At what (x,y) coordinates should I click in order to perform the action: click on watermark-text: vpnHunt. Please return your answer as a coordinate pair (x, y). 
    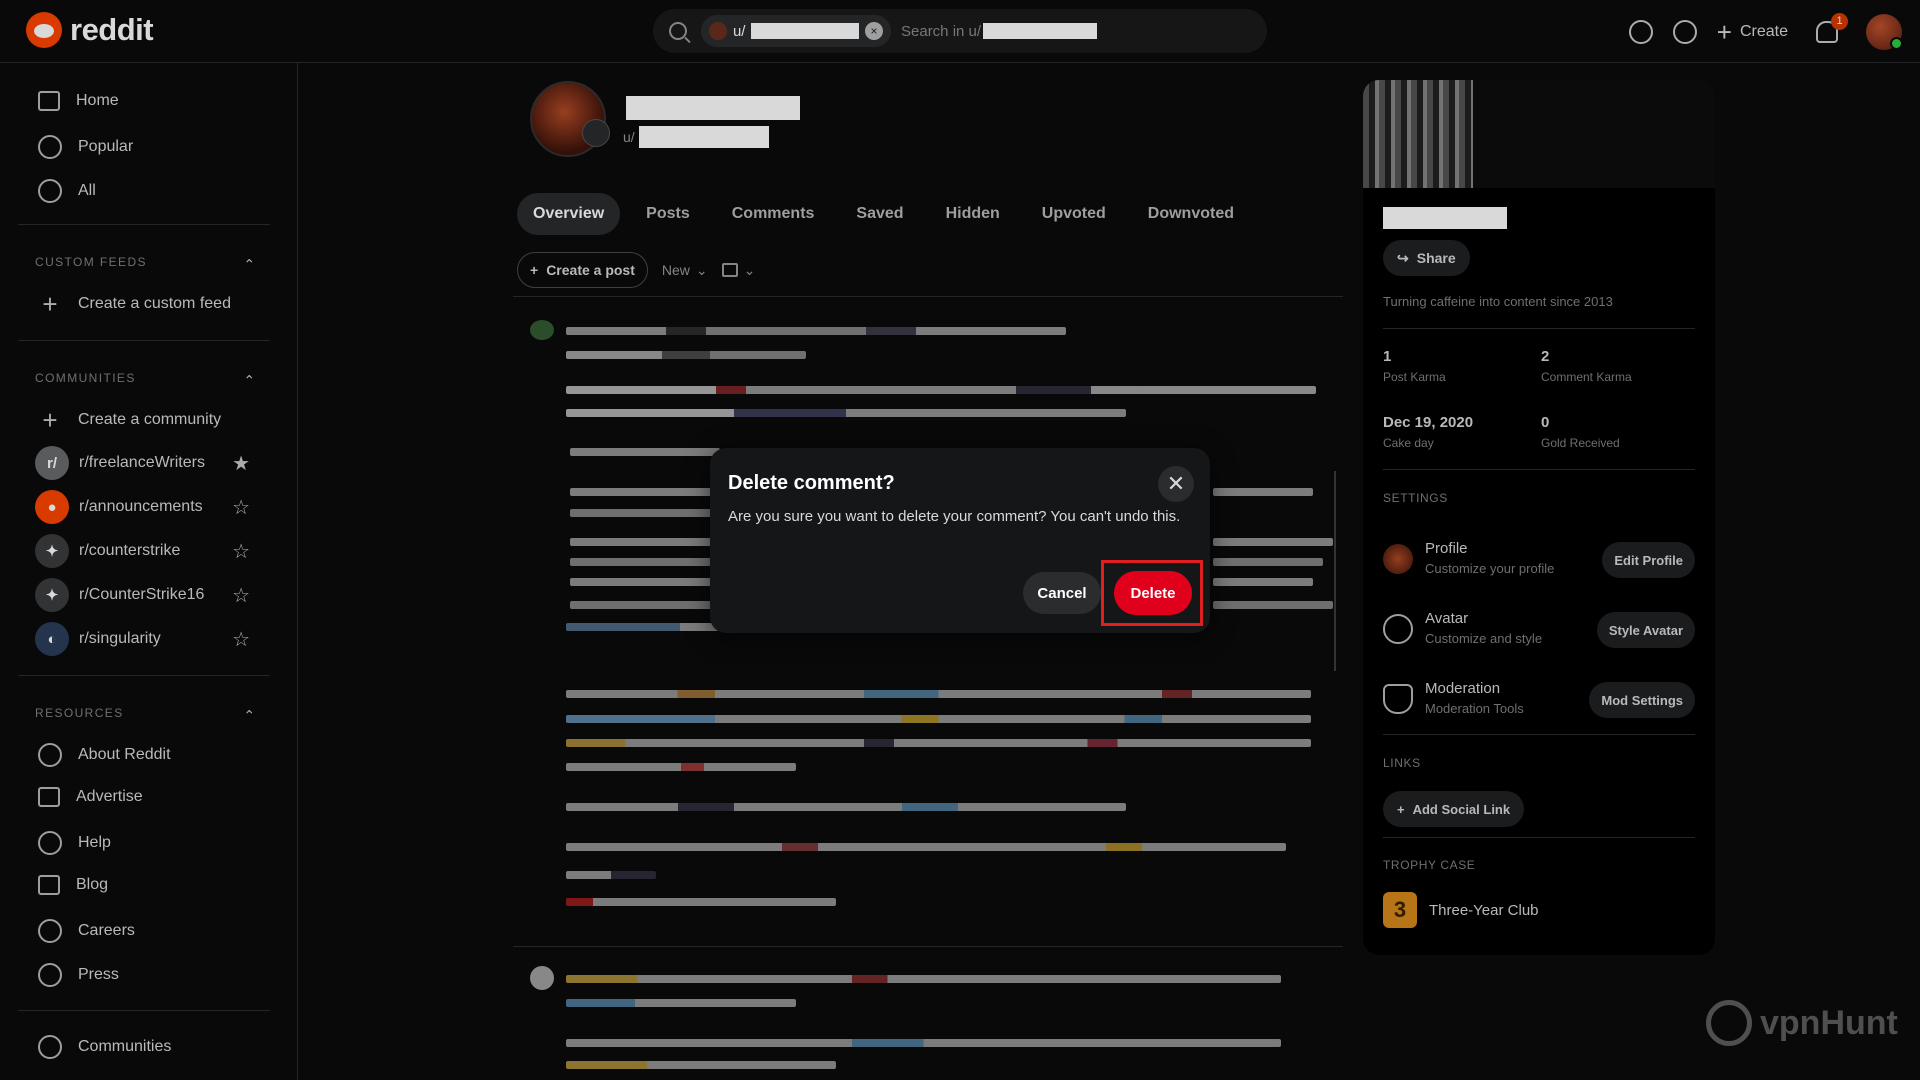
    Looking at the image, I should click on (1829, 1022).